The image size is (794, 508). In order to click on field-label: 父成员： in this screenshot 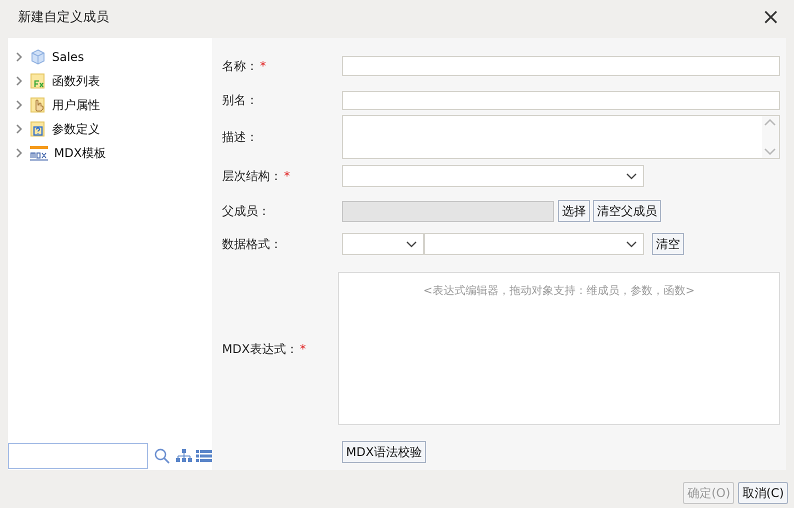, I will do `click(246, 211)`.